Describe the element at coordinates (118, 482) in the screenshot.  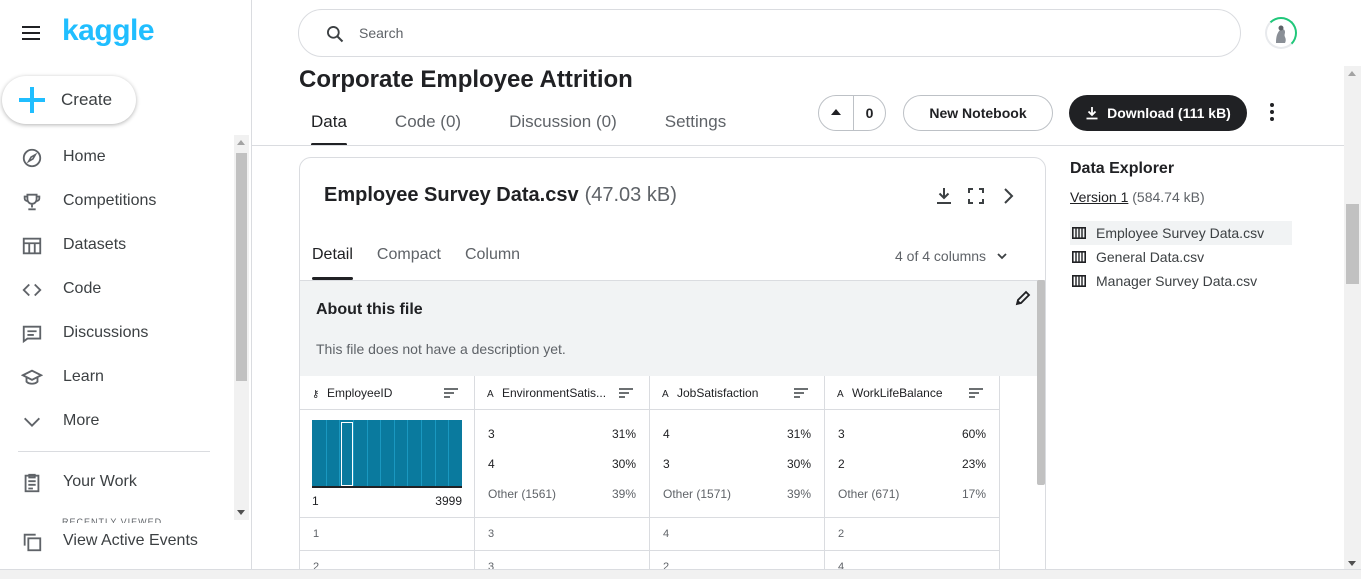
I see `sidebar-item-your-work: Your Work` at that location.